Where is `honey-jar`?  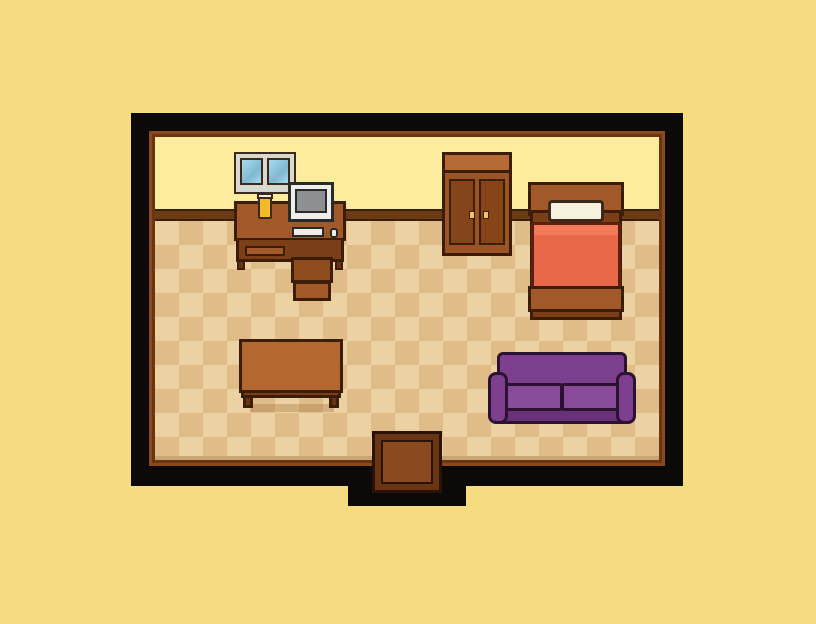 honey-jar is located at coordinates (265, 208).